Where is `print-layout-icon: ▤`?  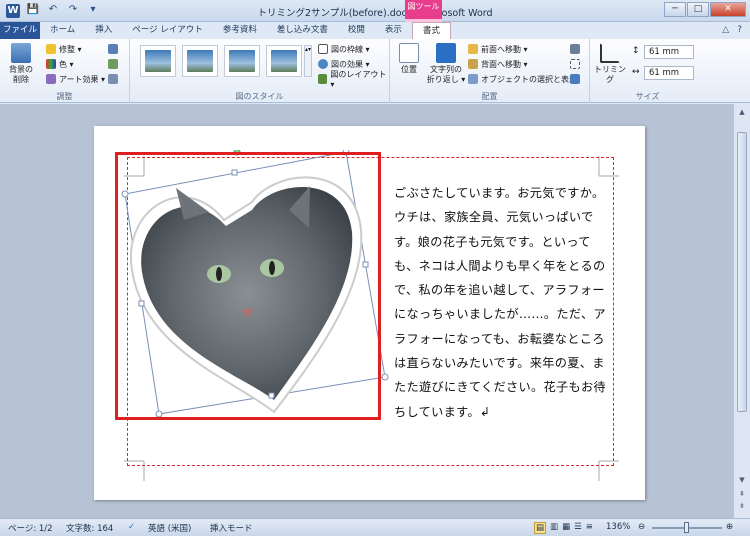
print-layout-icon: ▤ is located at coordinates (540, 528).